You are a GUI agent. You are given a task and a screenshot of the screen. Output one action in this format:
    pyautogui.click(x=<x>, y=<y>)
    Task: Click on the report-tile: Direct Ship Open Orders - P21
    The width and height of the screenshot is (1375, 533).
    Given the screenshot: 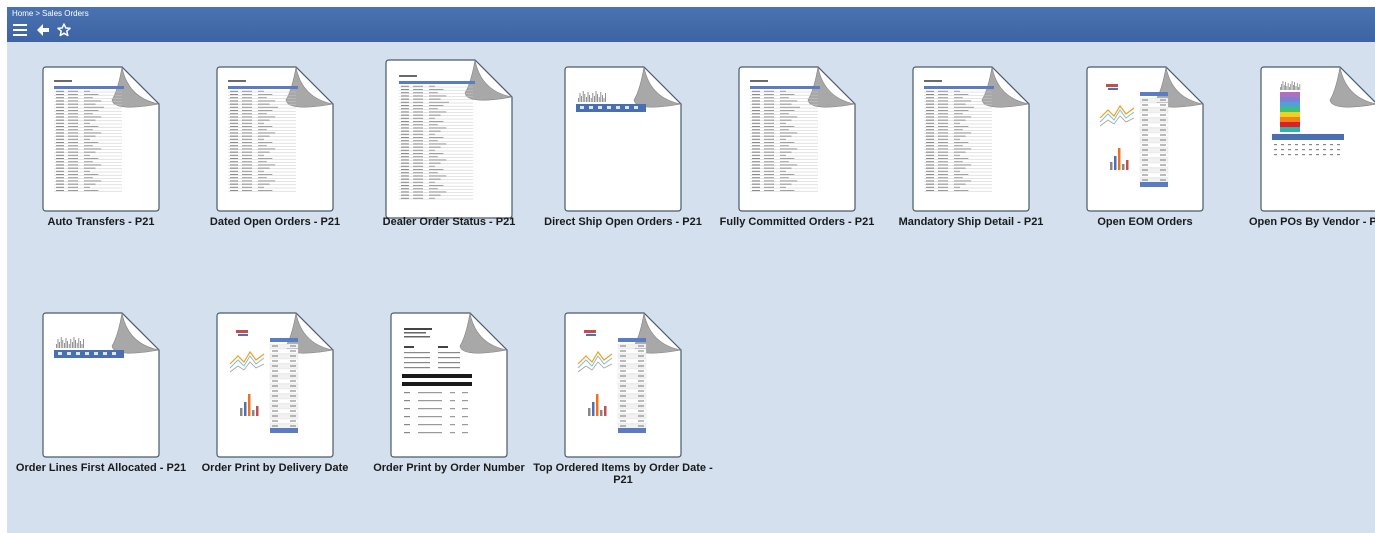 What is the action you would take?
    pyautogui.click(x=615, y=142)
    